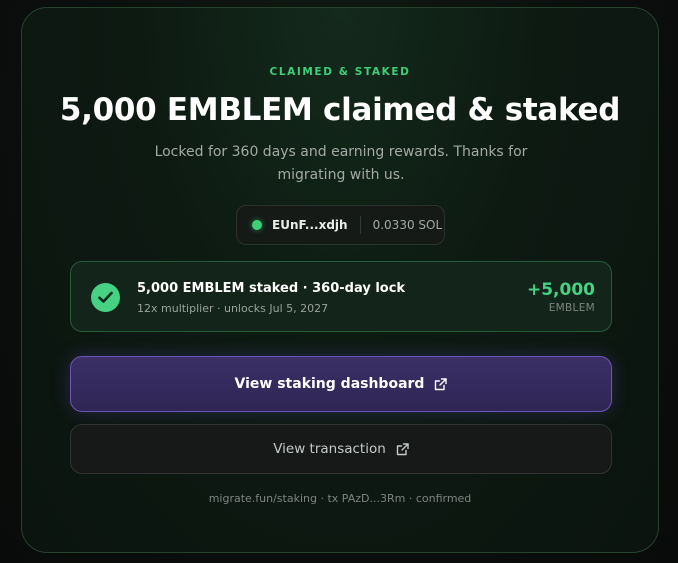 The width and height of the screenshot is (678, 563). I want to click on status-eyebrow: CLAIMED & STAKED, so click(340, 72).